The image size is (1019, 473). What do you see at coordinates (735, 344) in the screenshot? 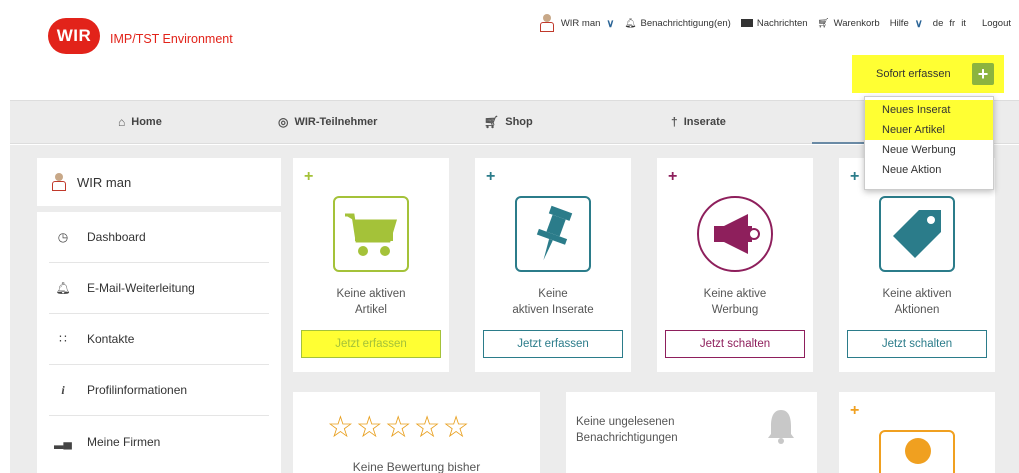
I see `werbung-schalten-button: Jetzt schalten` at bounding box center [735, 344].